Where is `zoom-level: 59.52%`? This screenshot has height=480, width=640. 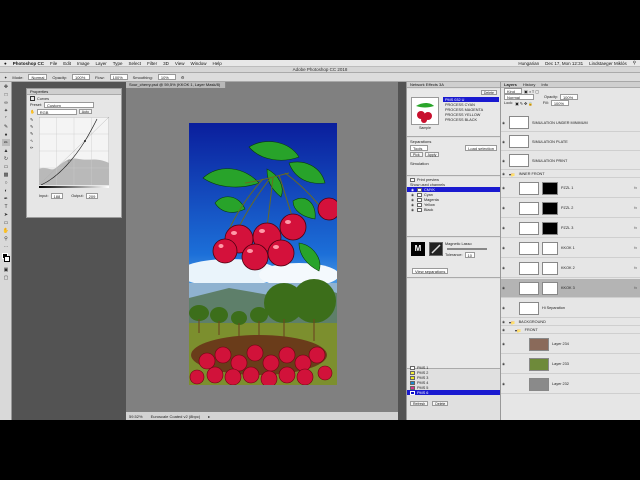
zoom-level: 59.52% is located at coordinates (136, 416).